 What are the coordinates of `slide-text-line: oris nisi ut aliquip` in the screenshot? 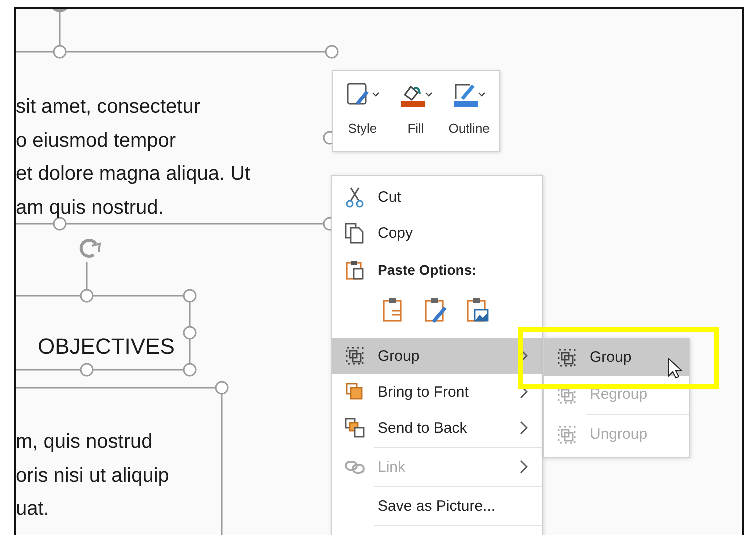 It's located at (93, 476).